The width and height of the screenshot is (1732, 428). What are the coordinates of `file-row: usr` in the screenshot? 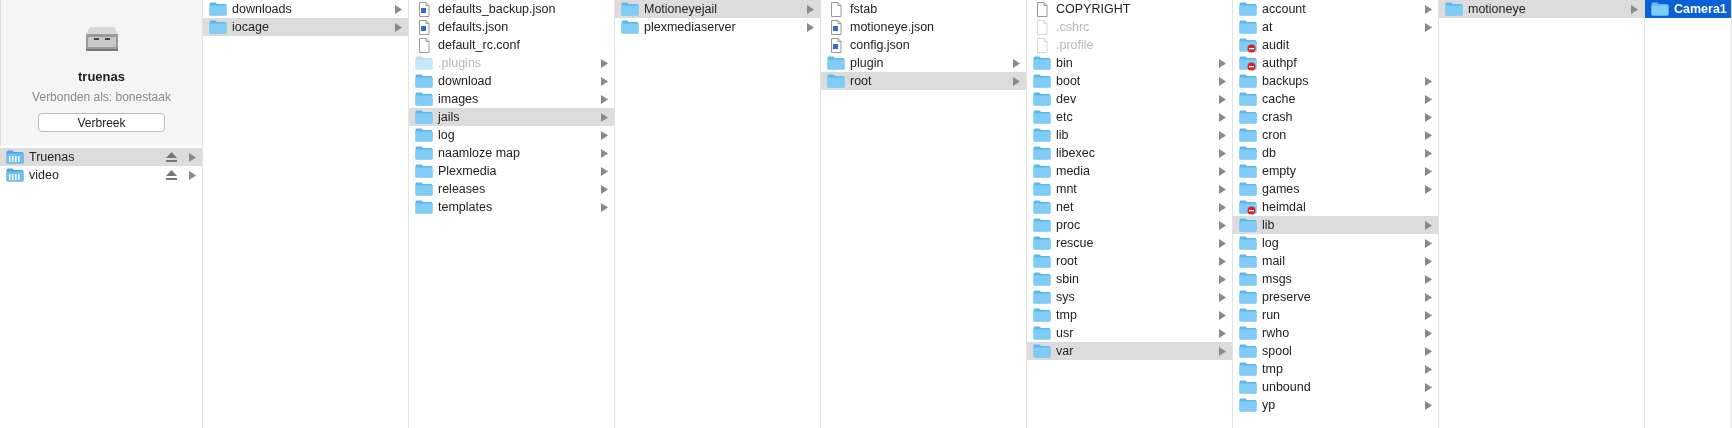 It's located at (1129, 333).